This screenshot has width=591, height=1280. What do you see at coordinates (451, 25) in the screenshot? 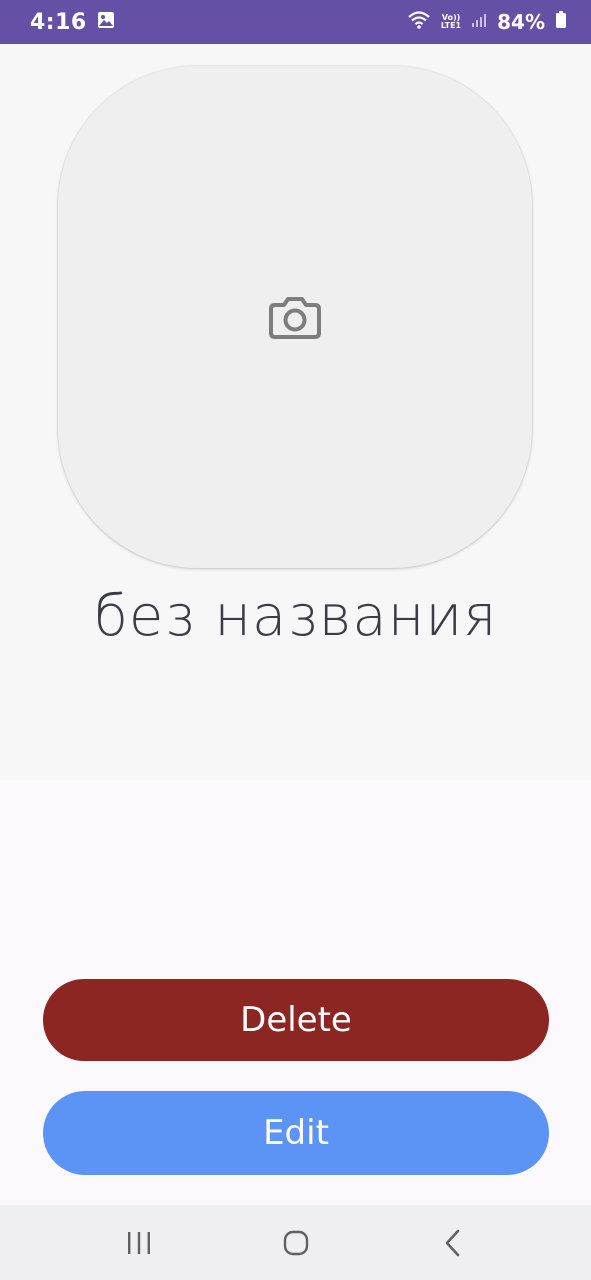
I see `lte-label: LTE1` at bounding box center [451, 25].